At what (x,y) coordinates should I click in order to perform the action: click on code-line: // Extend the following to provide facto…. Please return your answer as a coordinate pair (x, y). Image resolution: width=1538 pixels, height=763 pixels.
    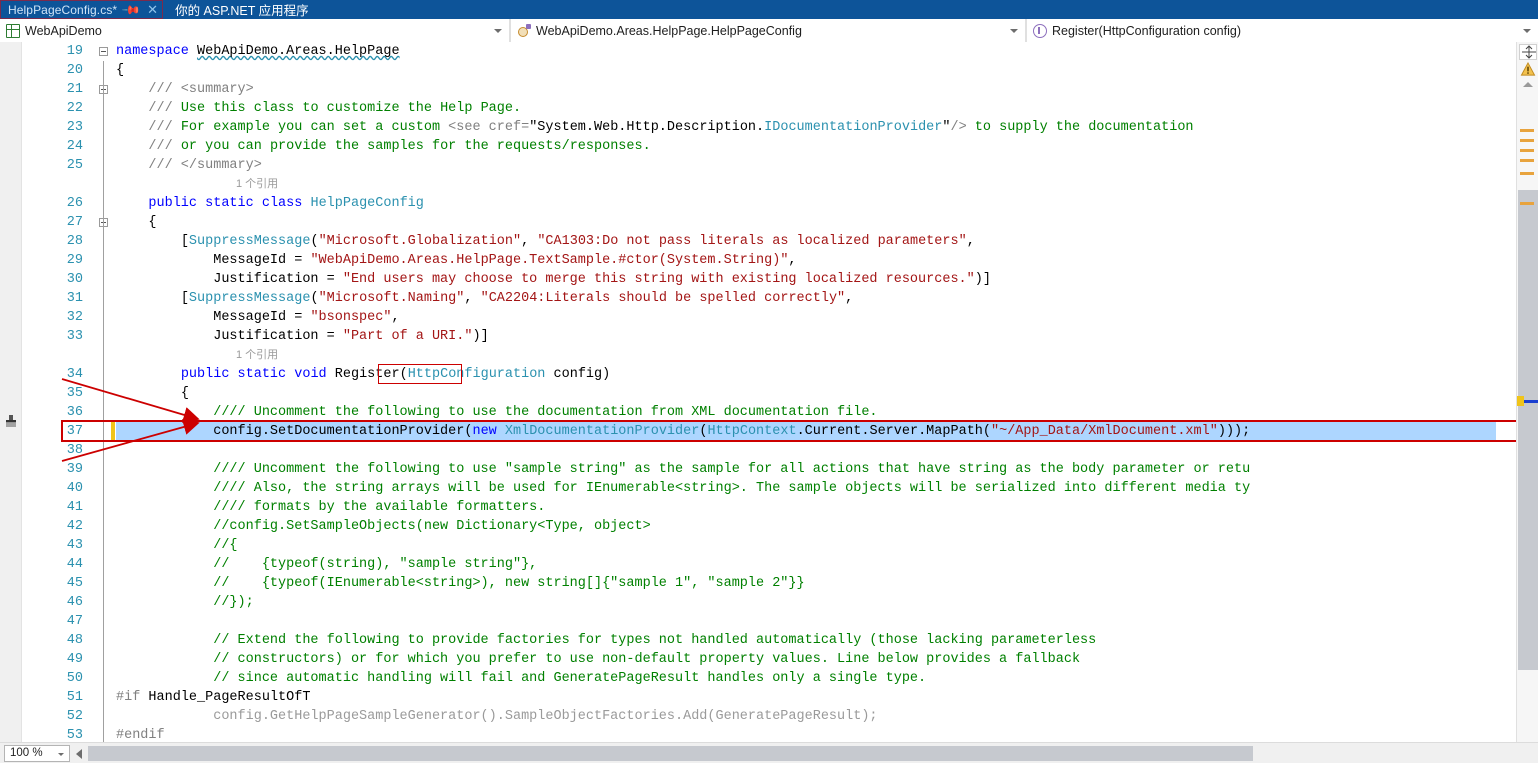
    Looking at the image, I should click on (606, 640).